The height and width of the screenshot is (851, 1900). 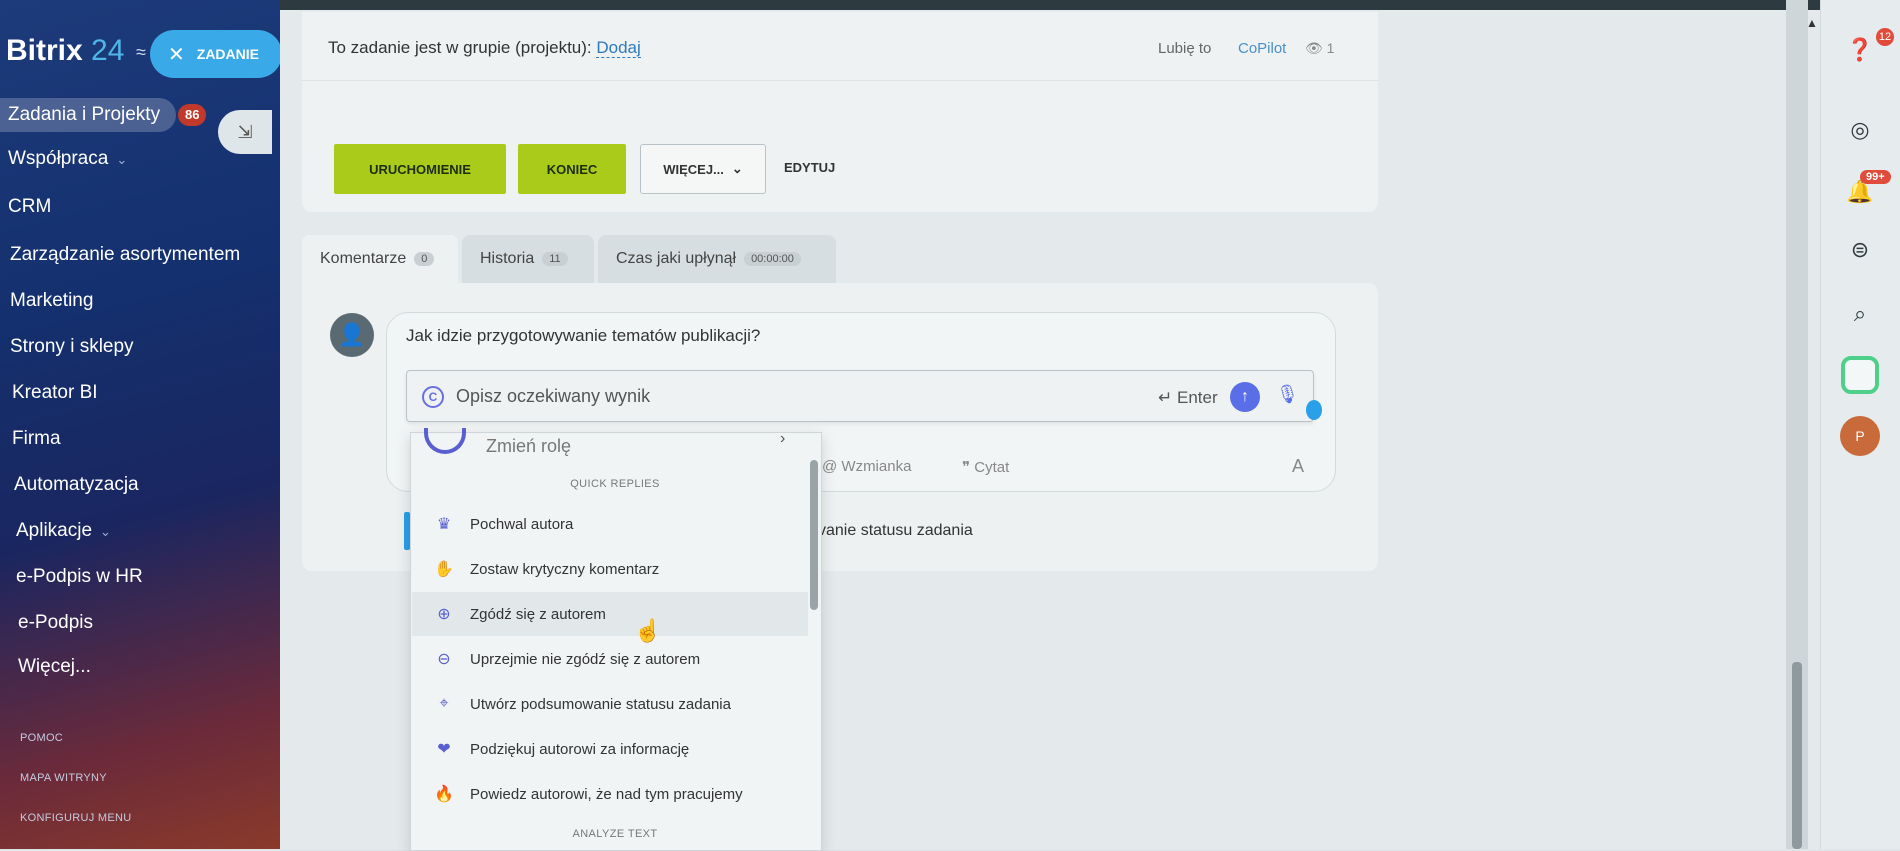 What do you see at coordinates (985, 467) in the screenshot?
I see `quote-button: ❞ Cytat` at bounding box center [985, 467].